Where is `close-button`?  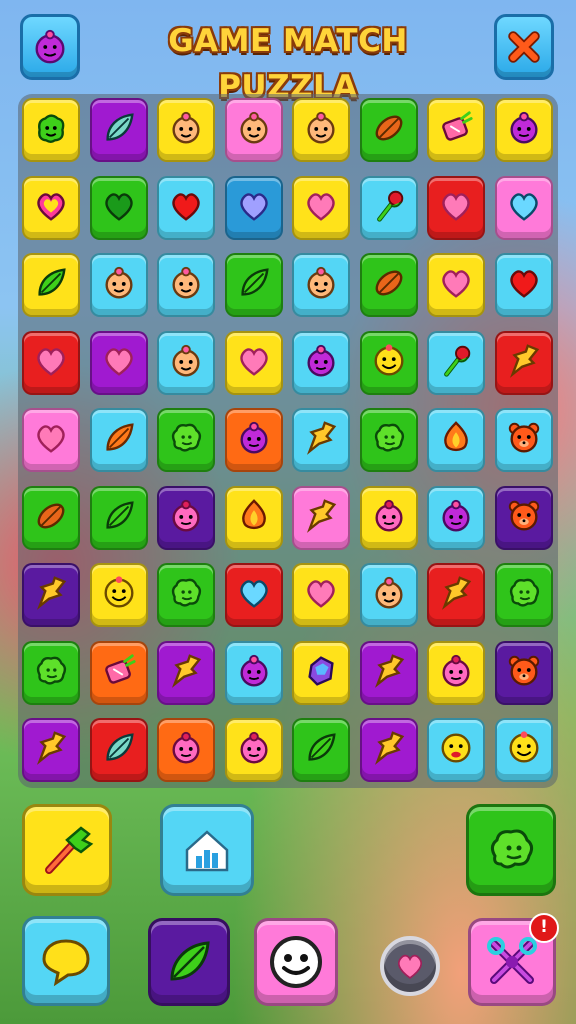
close-button is located at coordinates (524, 47).